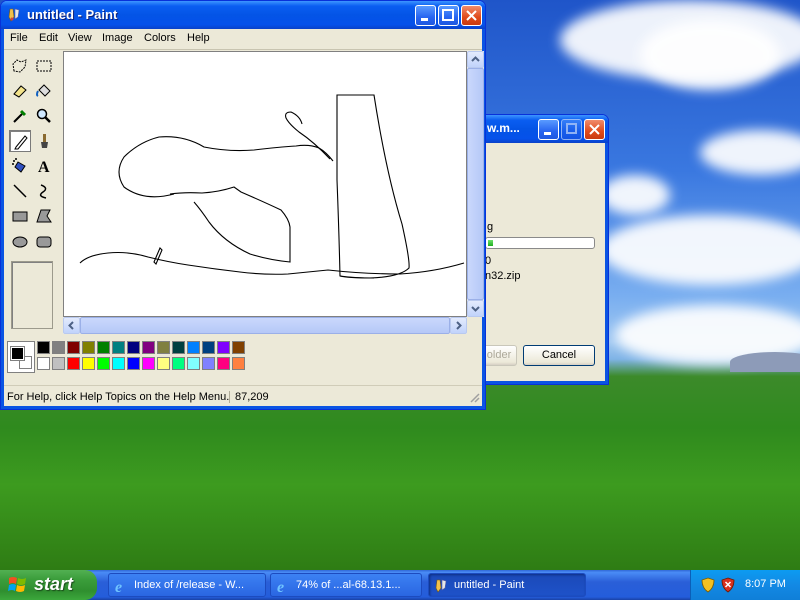 The width and height of the screenshot is (800, 600). What do you see at coordinates (243, 15) in the screenshot?
I see `paint-titlebar: untitled - Paint` at bounding box center [243, 15].